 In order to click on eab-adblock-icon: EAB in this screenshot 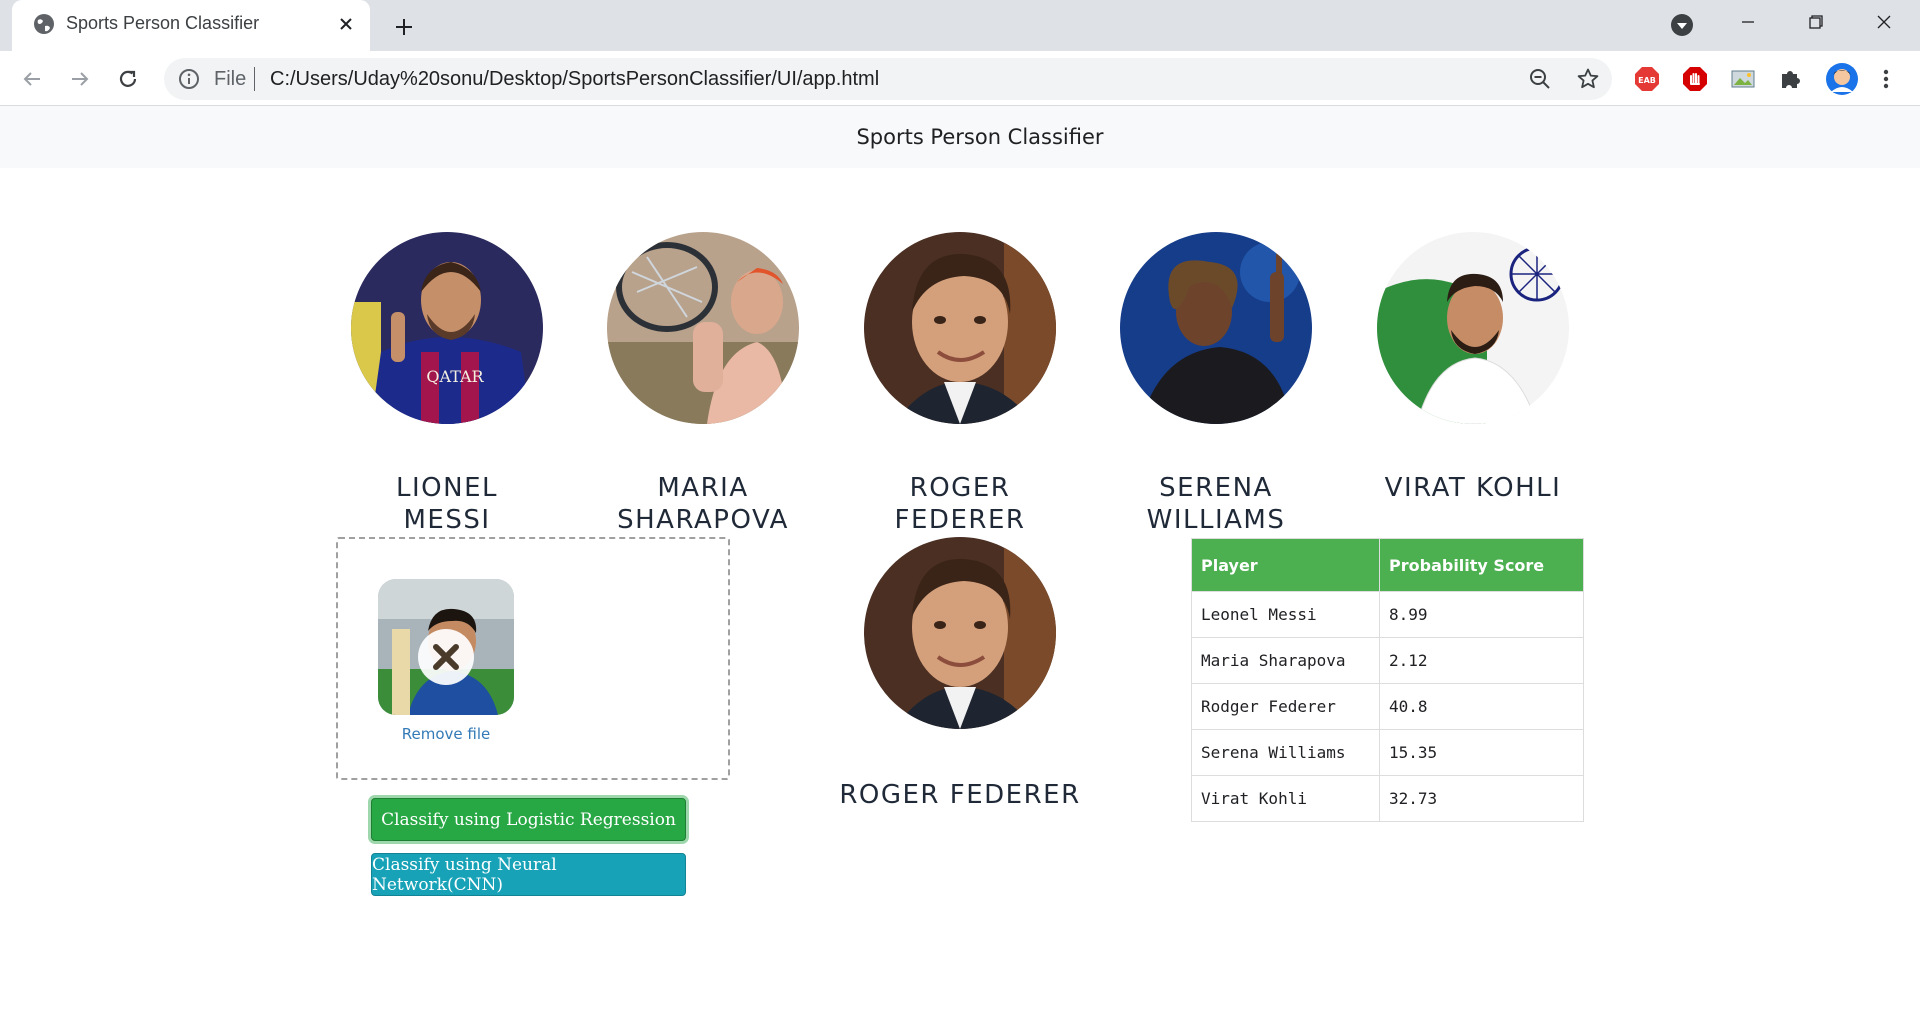, I will do `click(1647, 79)`.